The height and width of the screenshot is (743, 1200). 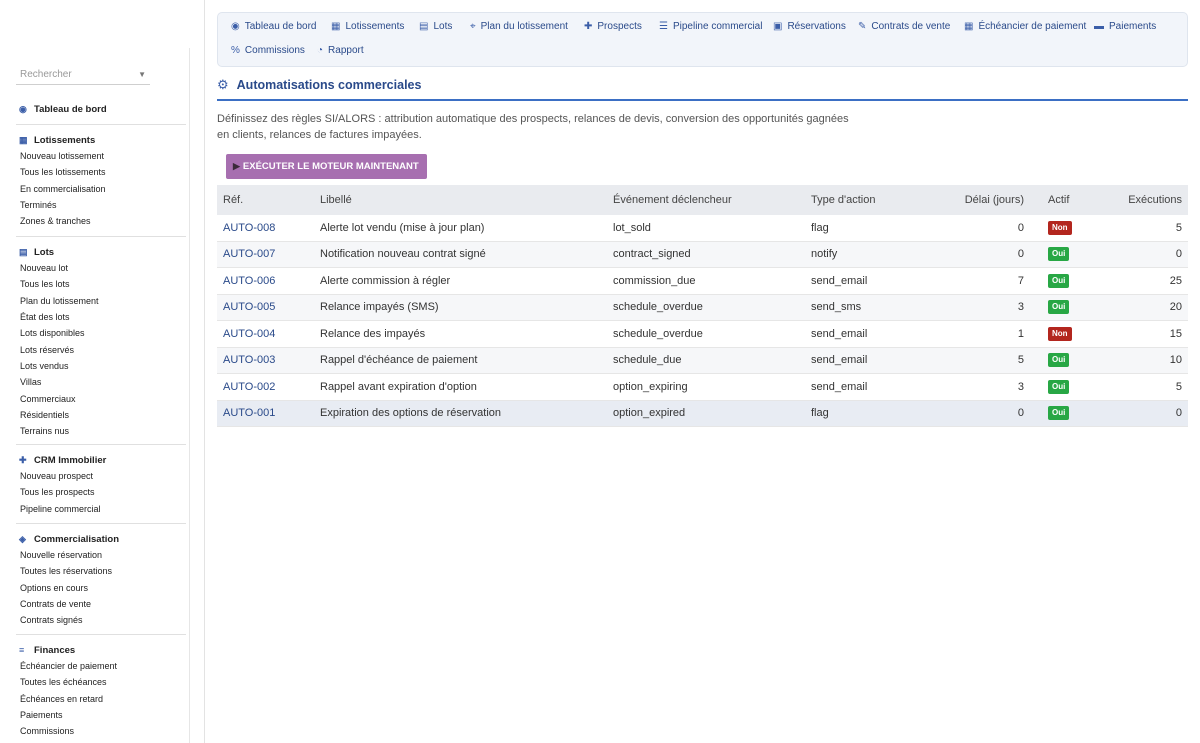 What do you see at coordinates (249, 360) in the screenshot?
I see `cell-ref: AUTO-003` at bounding box center [249, 360].